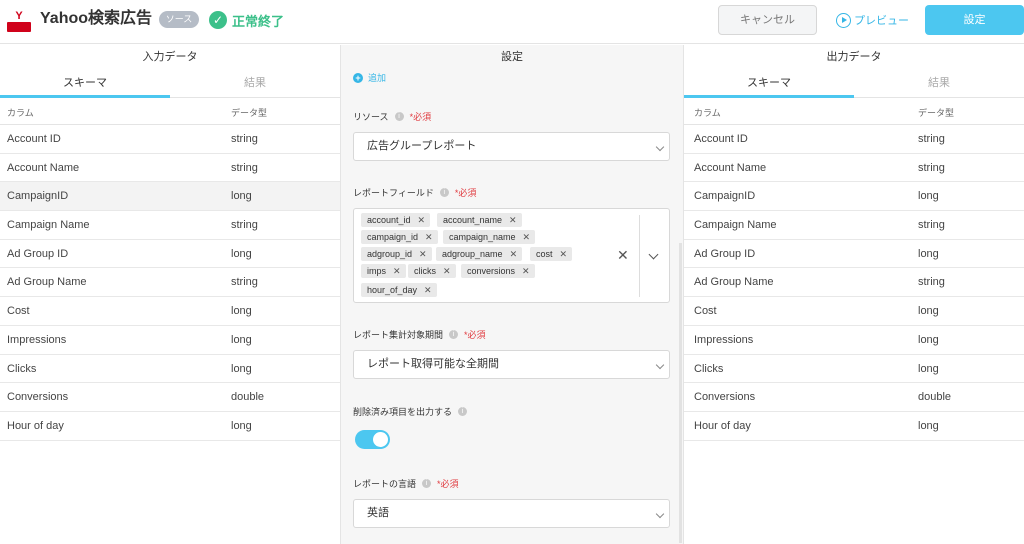  What do you see at coordinates (372, 439) in the screenshot?
I see `deleted-items-toggle` at bounding box center [372, 439].